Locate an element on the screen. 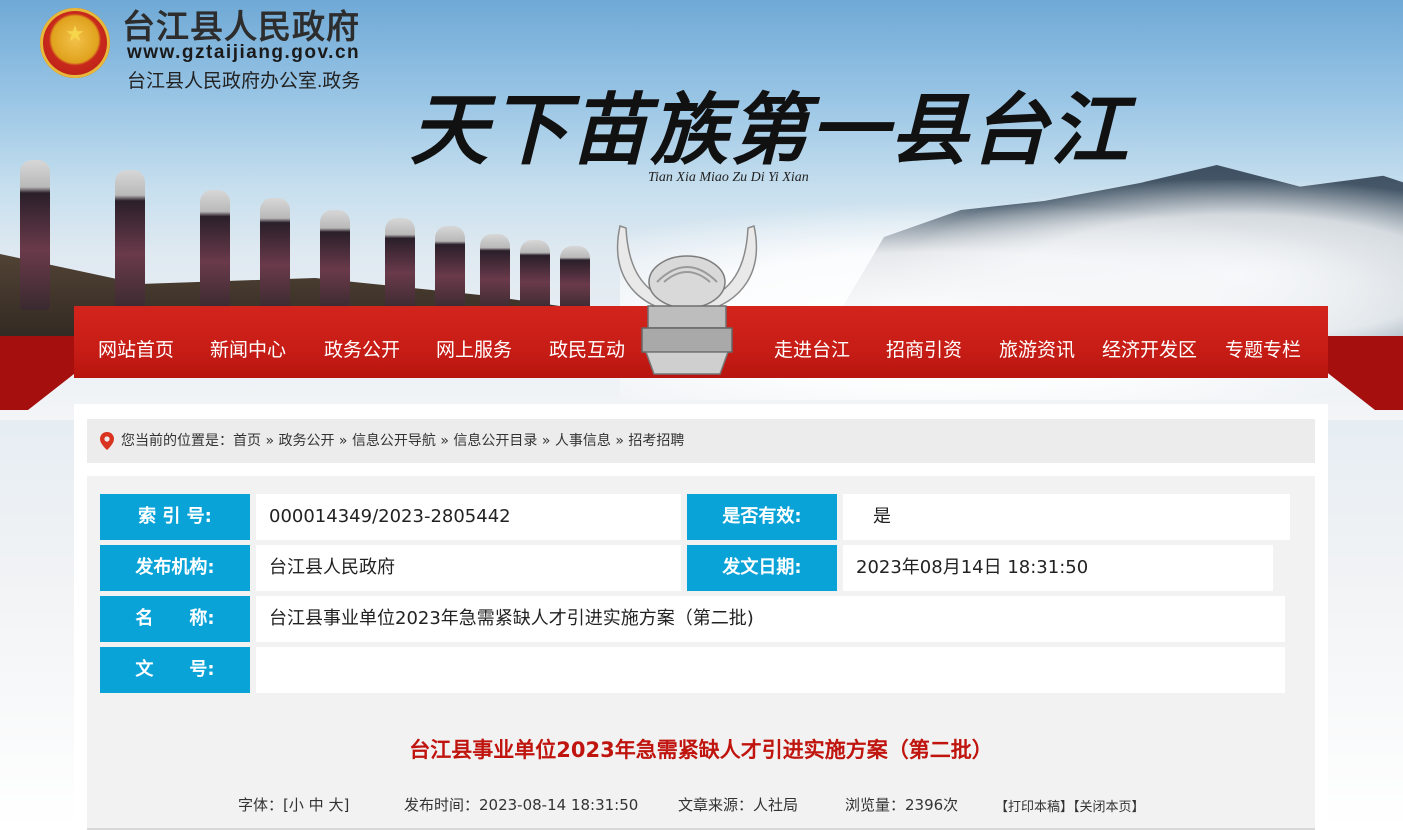 This screenshot has height=830, width=1403. location-pin-icon is located at coordinates (107, 441).